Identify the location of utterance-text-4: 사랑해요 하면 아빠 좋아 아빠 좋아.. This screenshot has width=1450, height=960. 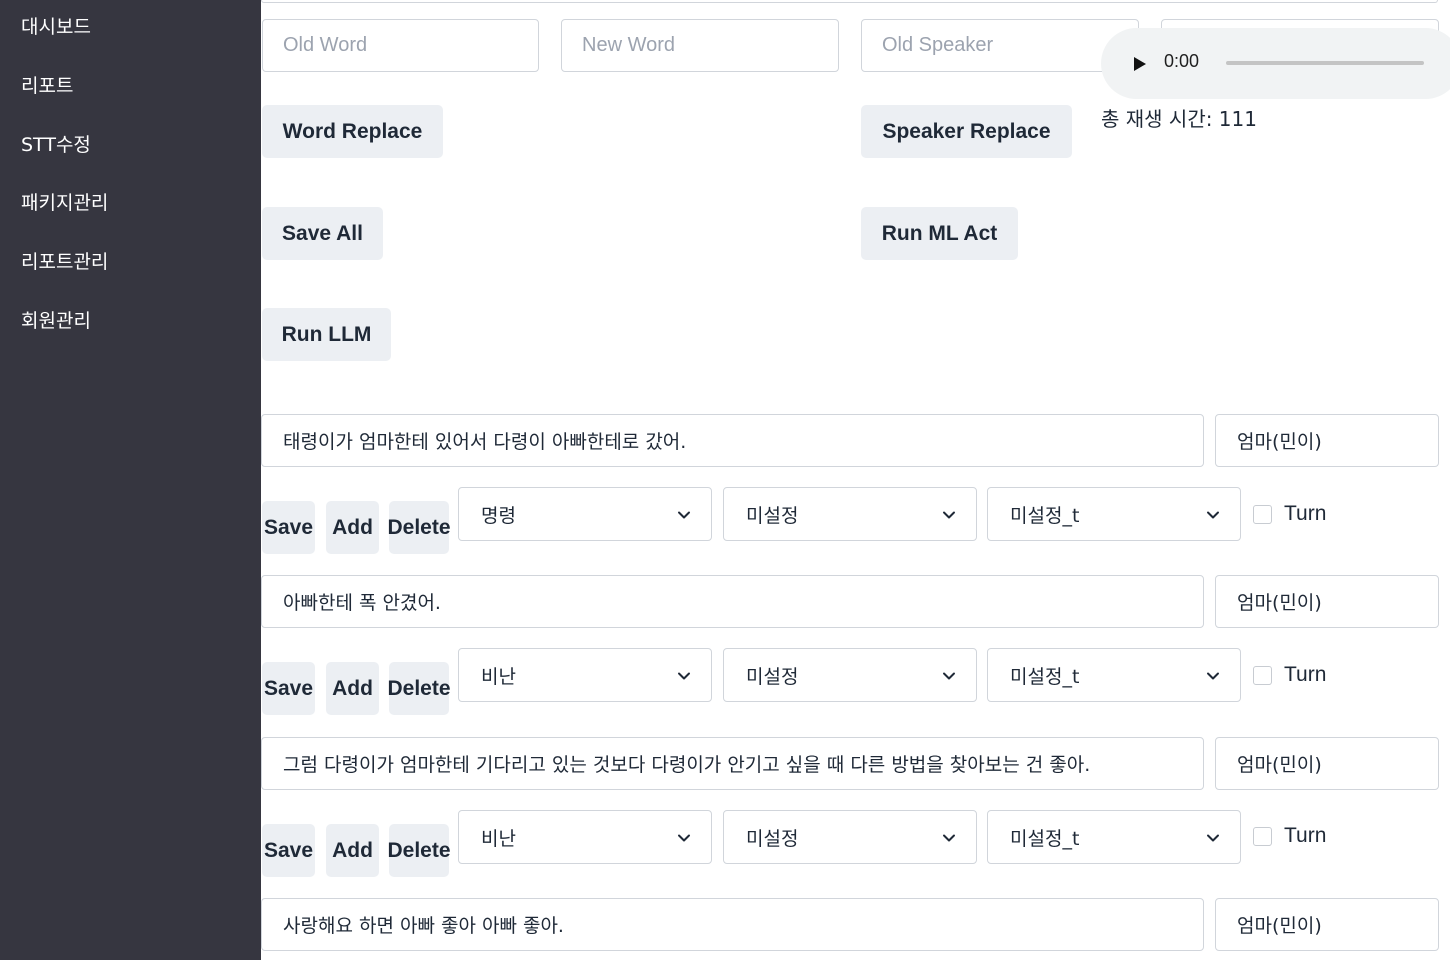
(732, 924).